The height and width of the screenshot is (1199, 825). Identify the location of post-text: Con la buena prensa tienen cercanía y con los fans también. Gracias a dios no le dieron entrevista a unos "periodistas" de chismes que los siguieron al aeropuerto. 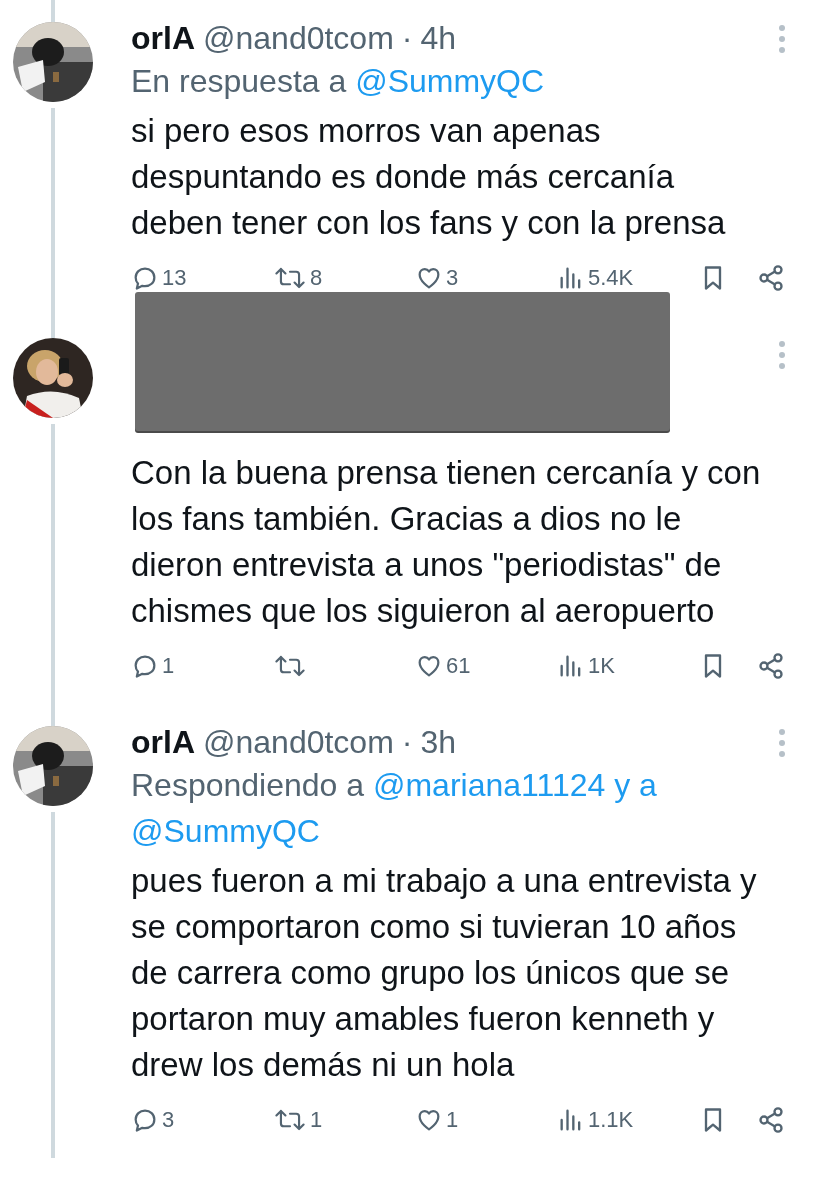
(446, 542).